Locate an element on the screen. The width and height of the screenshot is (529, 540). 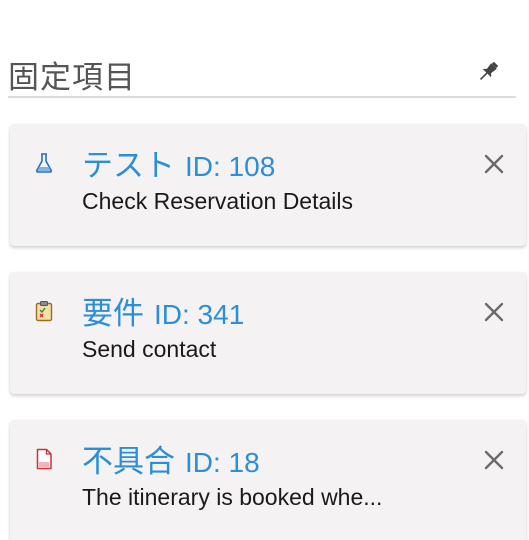
item-title-link: 要件 ID: 341 is located at coordinates (163, 310).